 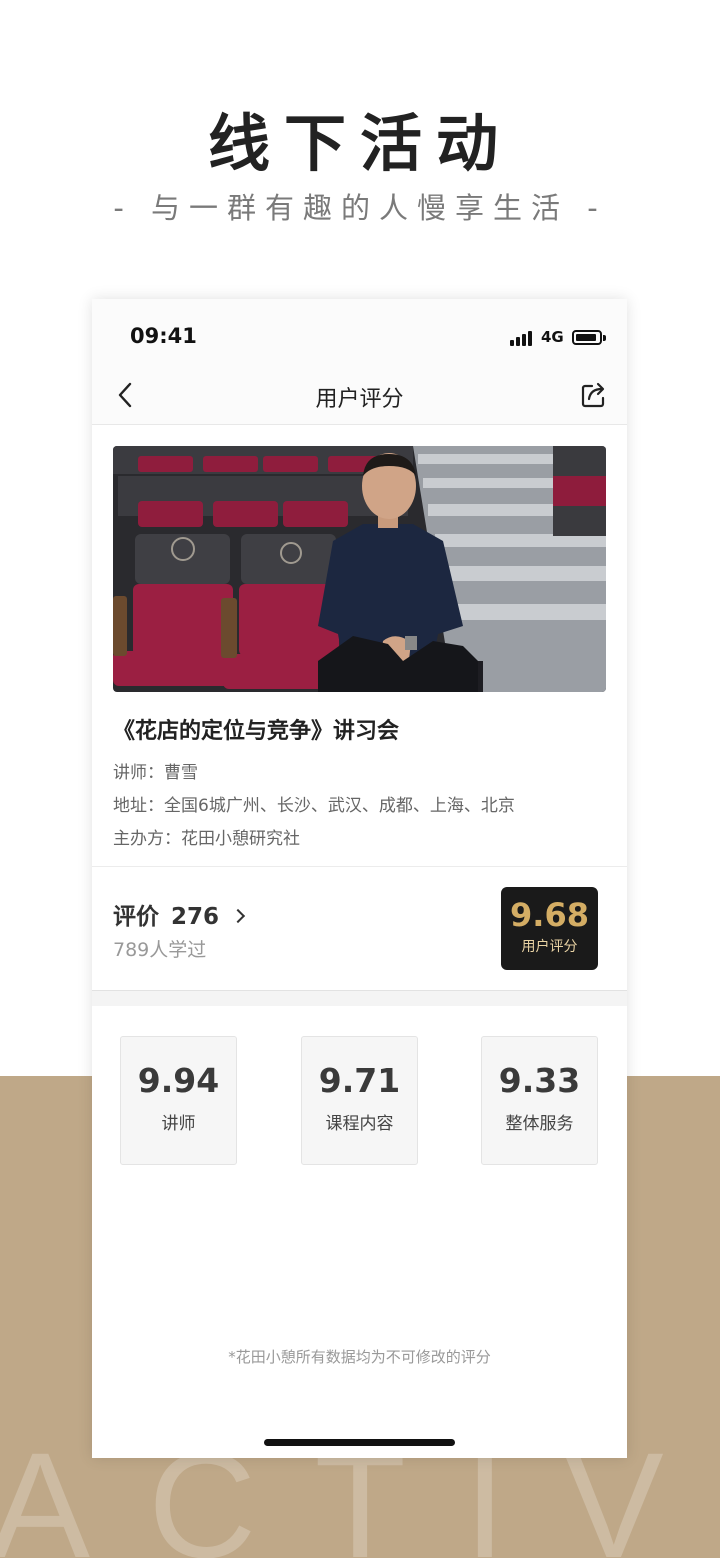 I want to click on learned-count: 789人学过, so click(x=160, y=950).